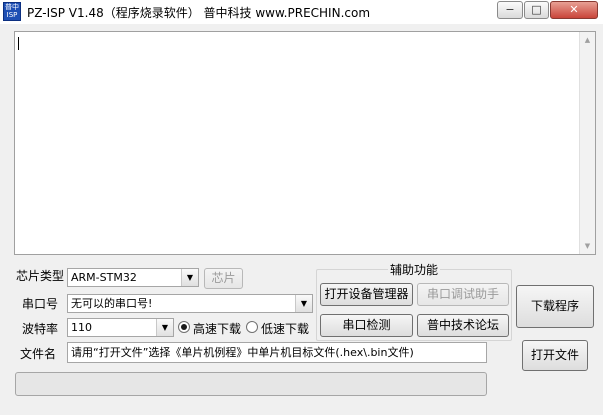  Describe the element at coordinates (510, 10) in the screenshot. I see `minimize-button: −` at that location.